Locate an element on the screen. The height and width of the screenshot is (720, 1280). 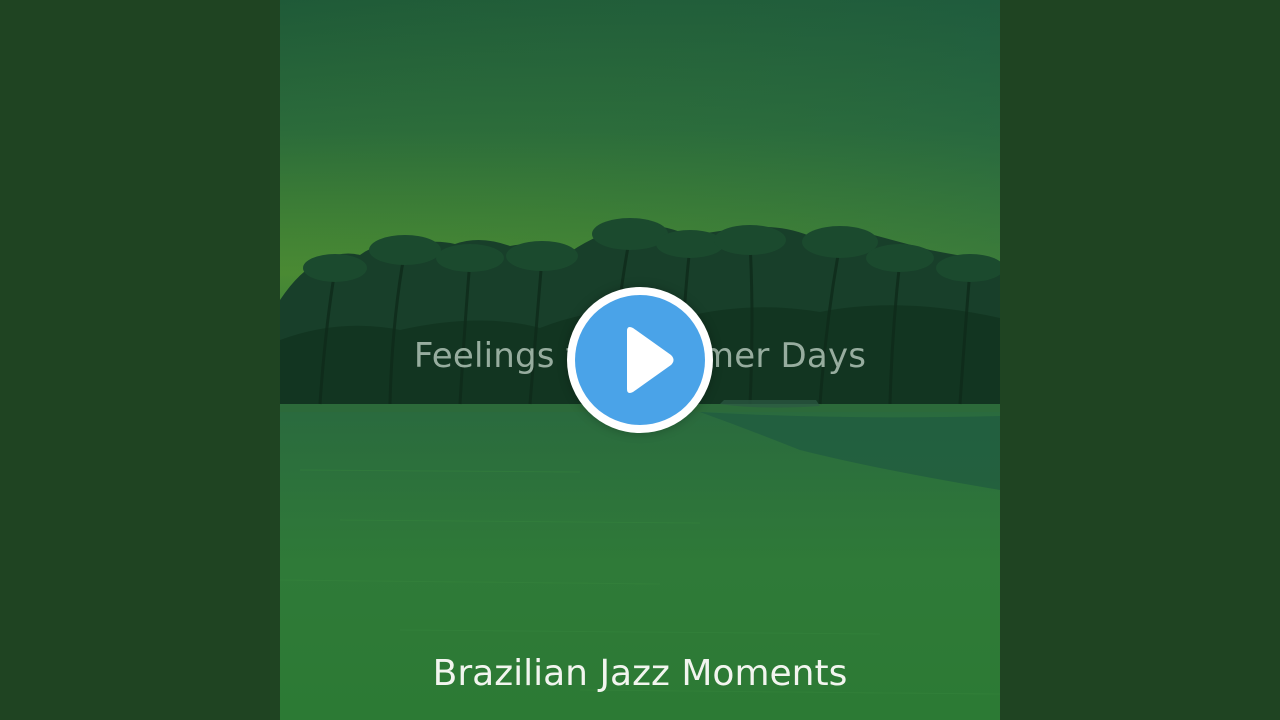
play-button-face is located at coordinates (640, 360).